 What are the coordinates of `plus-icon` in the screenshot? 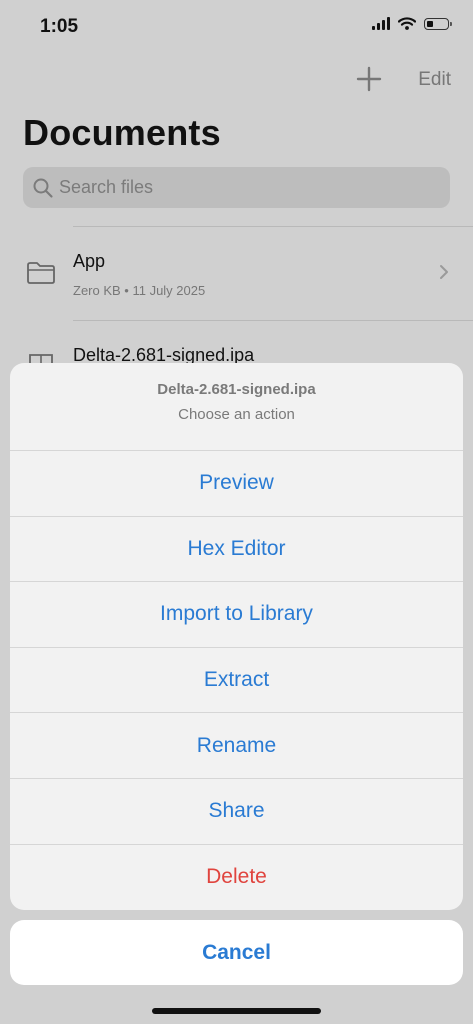 It's located at (369, 79).